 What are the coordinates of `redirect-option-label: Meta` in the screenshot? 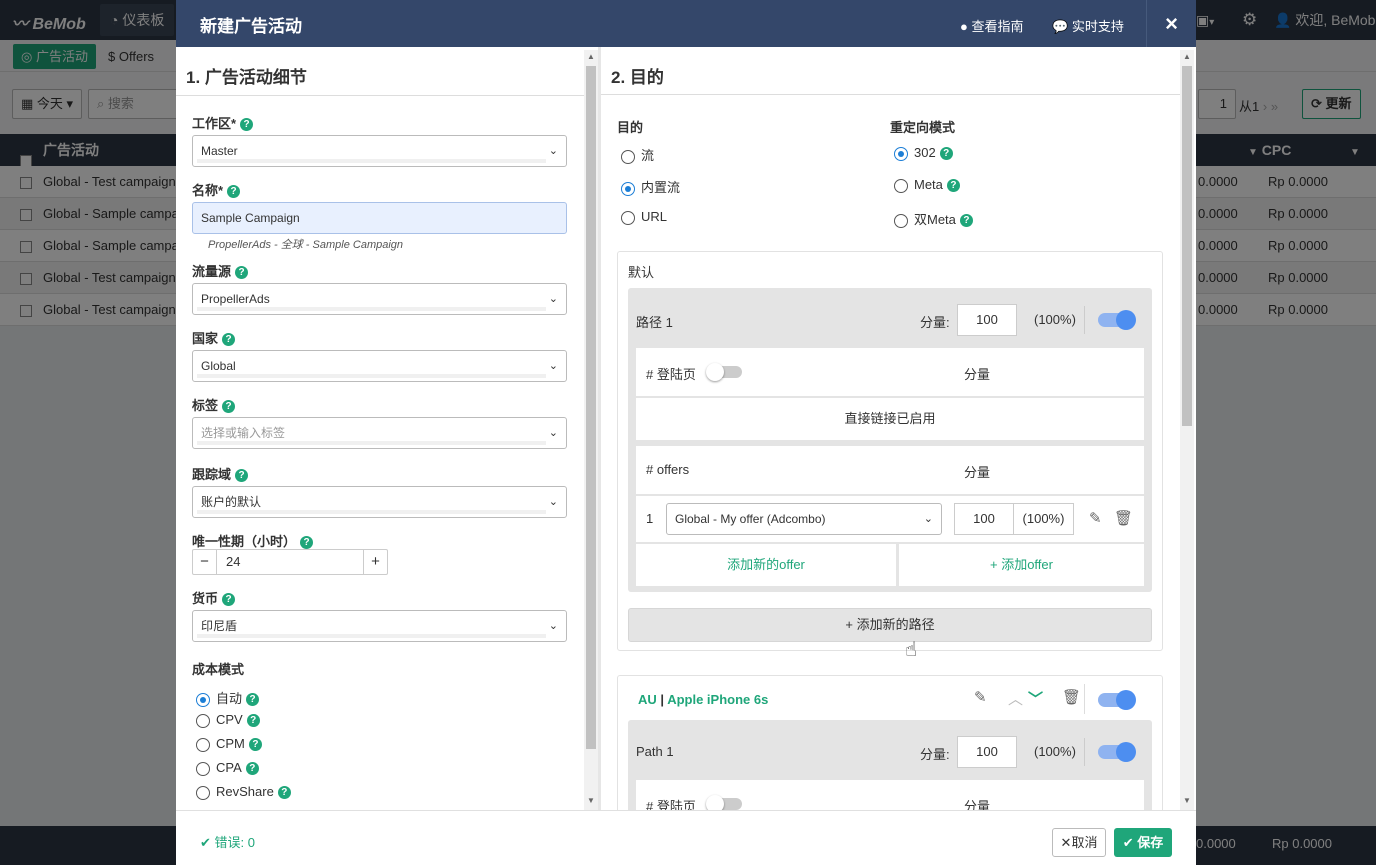 It's located at (928, 184).